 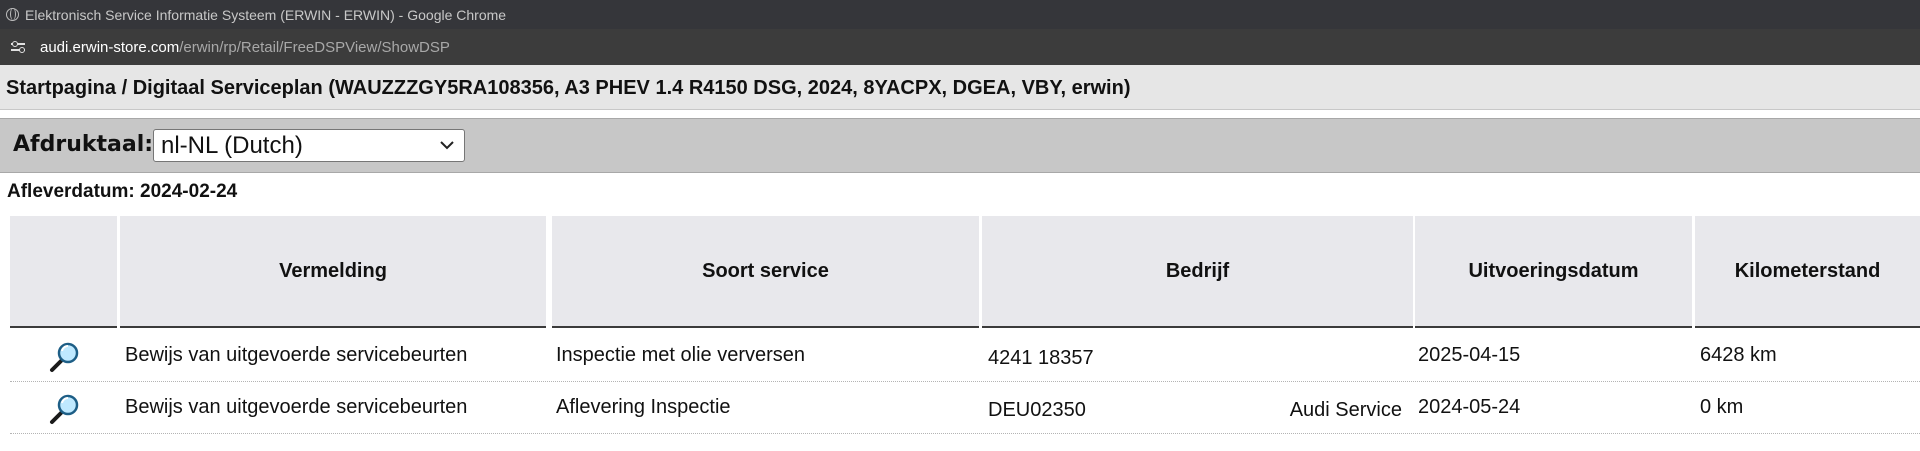 I want to click on language-select-value: nl-NL (Dutch), so click(x=232, y=145).